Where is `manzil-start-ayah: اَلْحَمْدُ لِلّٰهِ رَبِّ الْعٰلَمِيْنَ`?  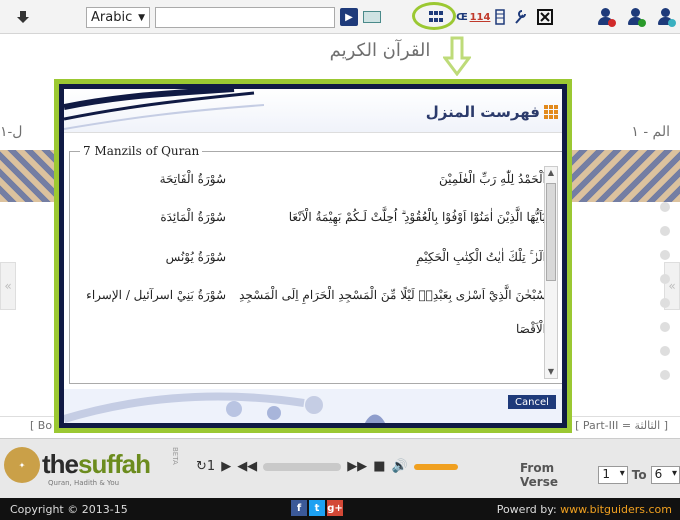
manzil-start-ayah: اَلْحَمْدُ لِلّٰهِ رَبِّ الْعٰلَمِيْنَ is located at coordinates (492, 179).